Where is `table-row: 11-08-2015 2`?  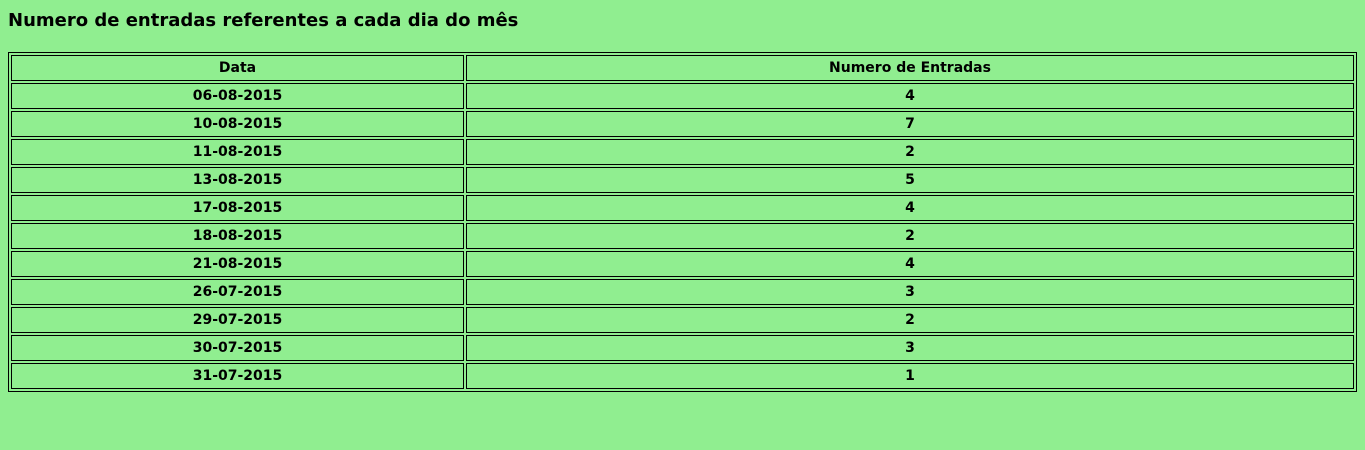 table-row: 11-08-2015 2 is located at coordinates (682, 152).